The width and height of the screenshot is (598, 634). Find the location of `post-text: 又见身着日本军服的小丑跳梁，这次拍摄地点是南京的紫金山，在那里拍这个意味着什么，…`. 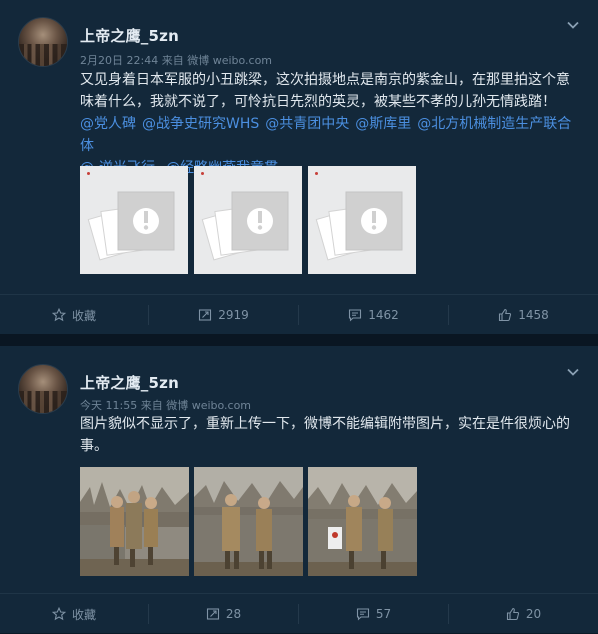

post-text: 又见身着日本军服的小丑跳梁，这次拍摄地点是南京的紫金山，在那里拍这个意味着什么，… is located at coordinates (330, 124).